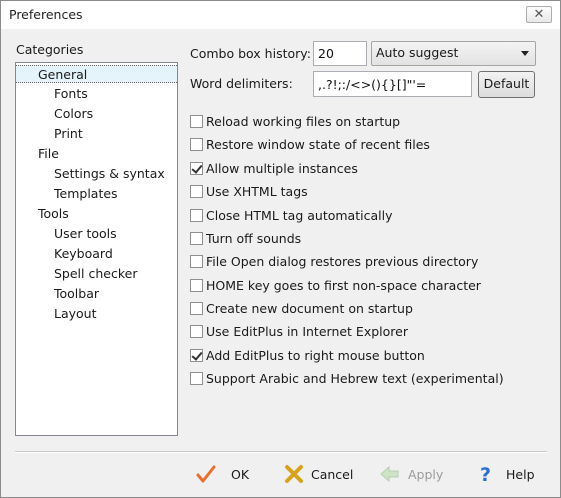 This screenshot has height=498, width=561. What do you see at coordinates (506, 84) in the screenshot?
I see `default-button: Default` at bounding box center [506, 84].